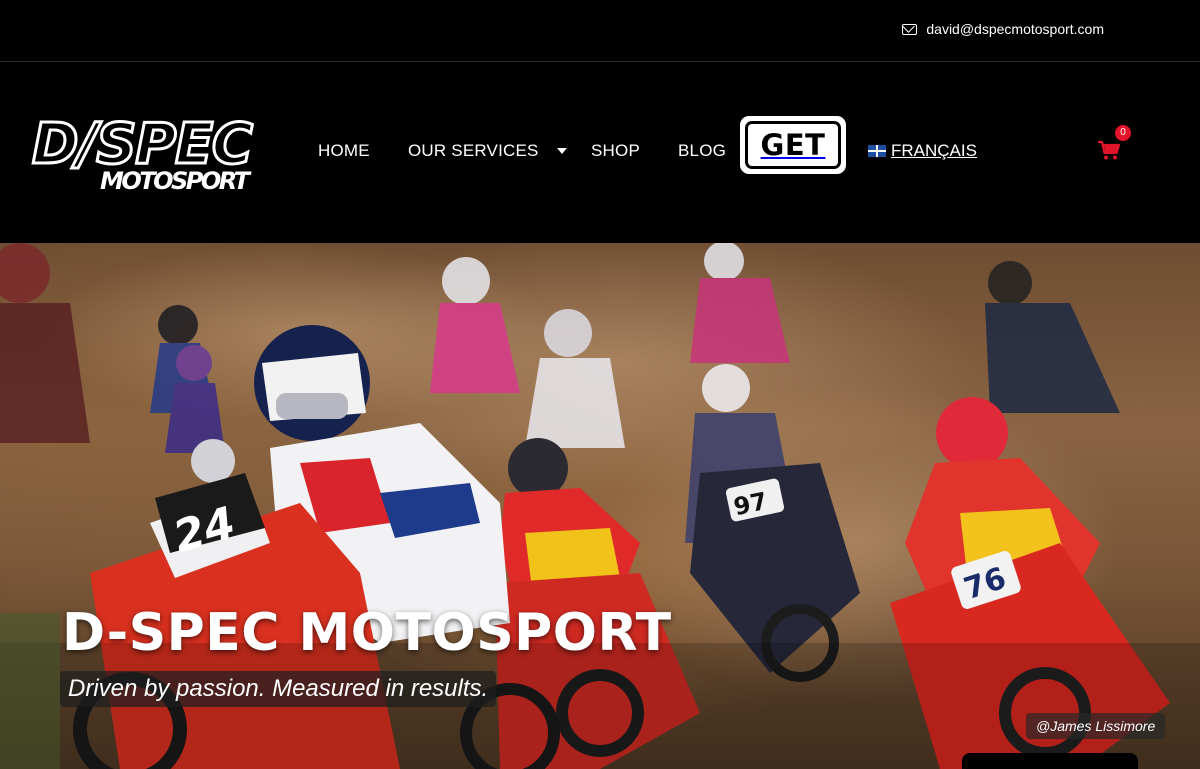  What do you see at coordinates (278, 689) in the screenshot?
I see `hero-tagline: Driven by passion. Measured in results.` at bounding box center [278, 689].